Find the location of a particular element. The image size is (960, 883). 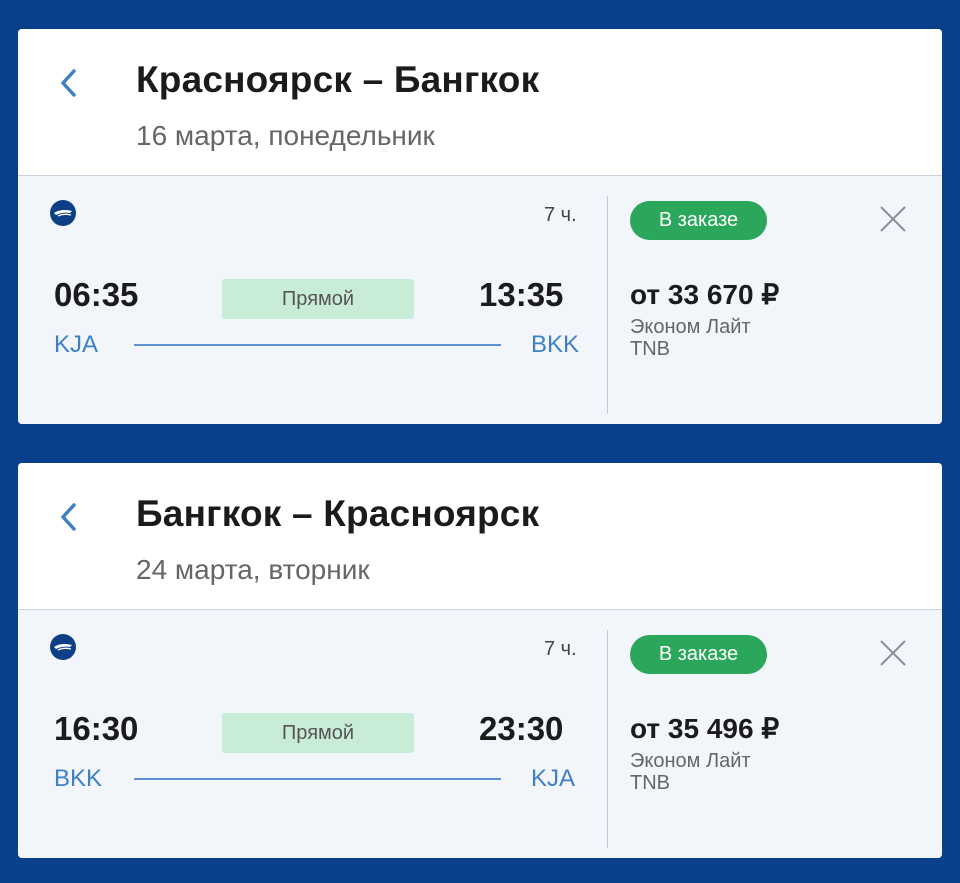

price: от 33 670 ₽ is located at coordinates (705, 294).